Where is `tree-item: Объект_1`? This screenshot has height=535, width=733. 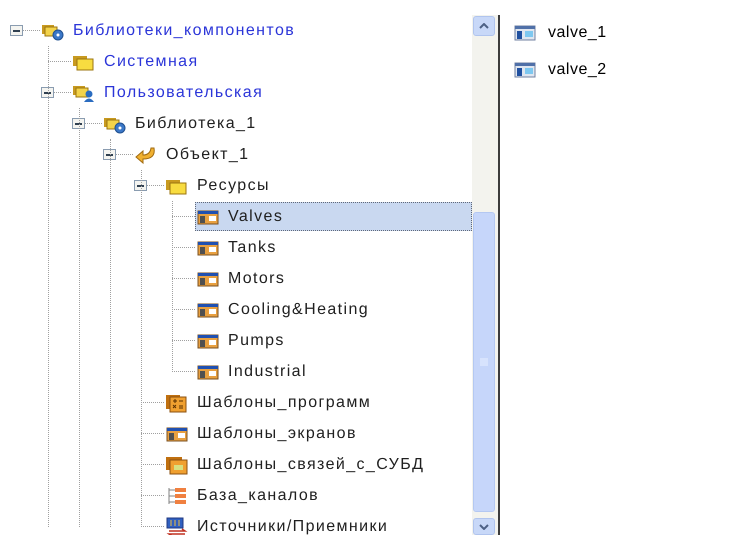
tree-item: Объект_1 is located at coordinates (193, 154).